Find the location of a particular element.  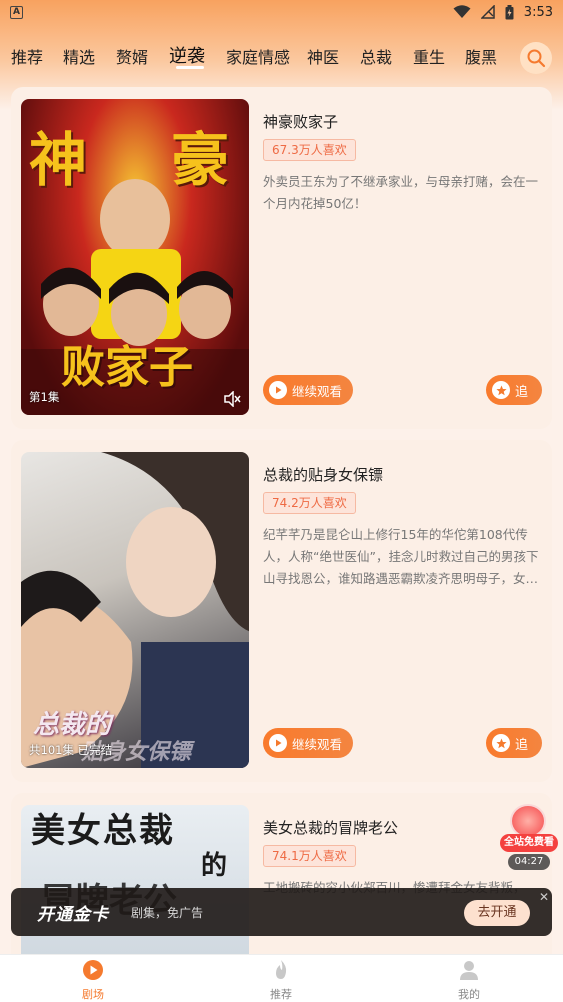

tab-jingxuan: 精选 is located at coordinates (79, 56).